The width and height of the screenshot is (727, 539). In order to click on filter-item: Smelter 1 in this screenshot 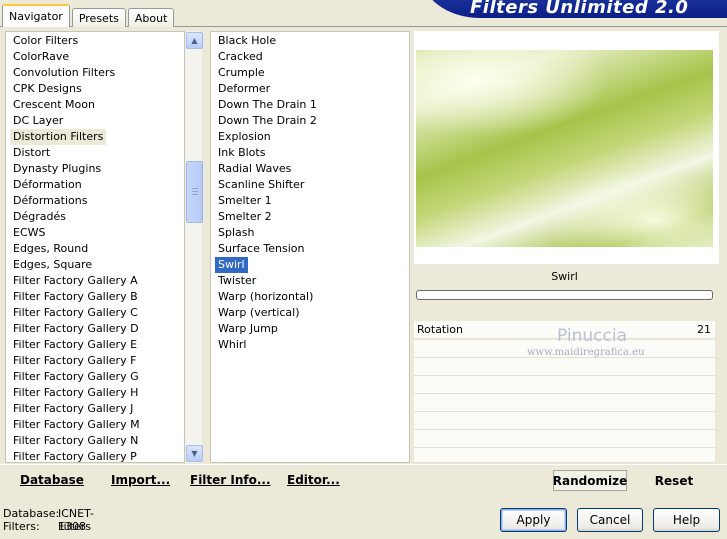, I will do `click(245, 201)`.